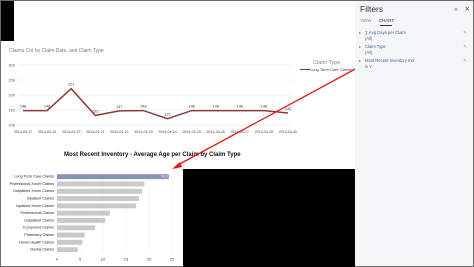 The height and width of the screenshot is (267, 474). Describe the element at coordinates (149, 258) in the screenshot. I see `x-tick-label: 20` at that location.